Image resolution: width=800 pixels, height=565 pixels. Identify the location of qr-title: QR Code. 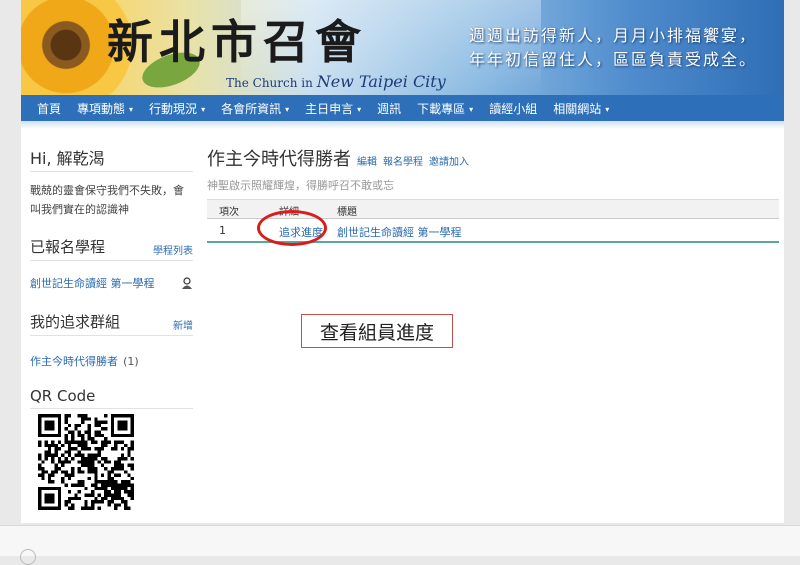
(63, 396).